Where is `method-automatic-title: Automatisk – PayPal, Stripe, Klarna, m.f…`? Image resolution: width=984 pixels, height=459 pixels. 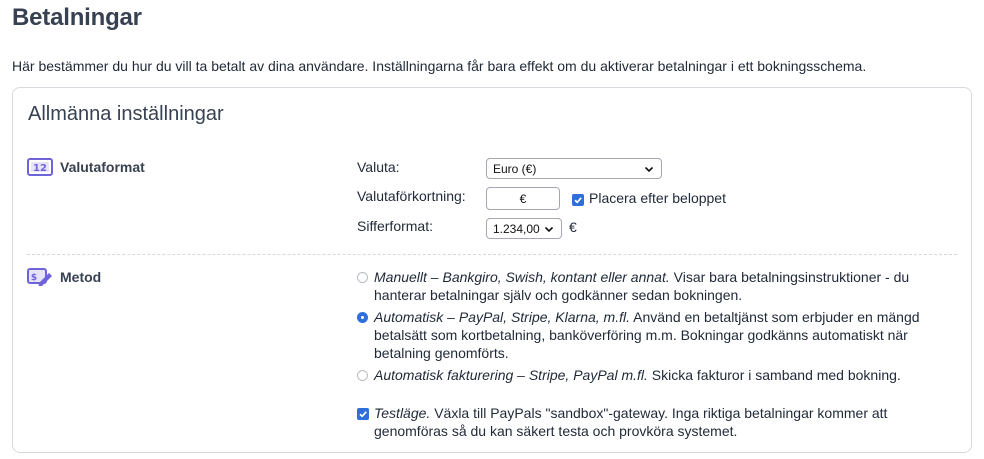
method-automatic-title: Automatisk – PayPal, Stripe, Klarna, m.f… is located at coordinates (502, 317).